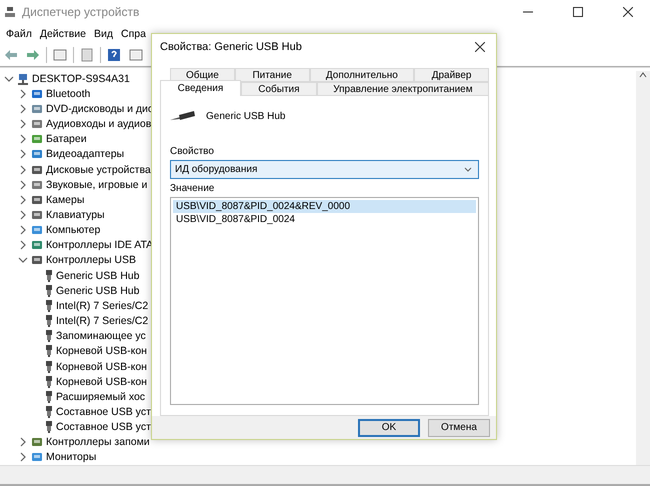  I want to click on tab: Дополнительно, so click(362, 75).